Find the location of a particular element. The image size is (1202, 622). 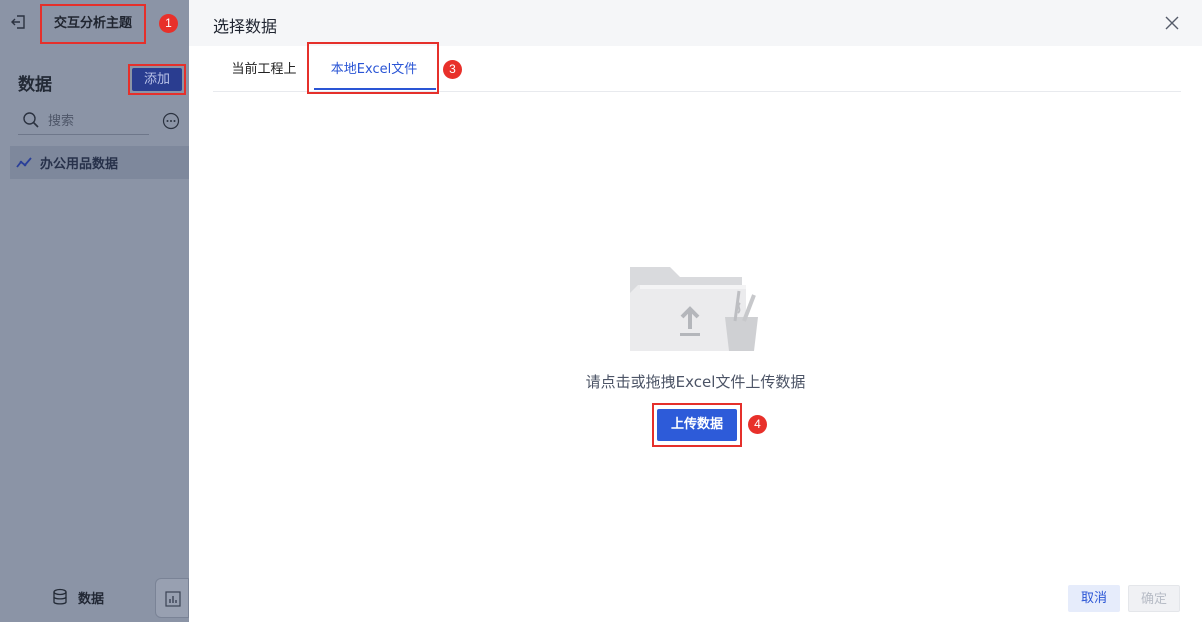

bottom-tab-bar: 数据 is located at coordinates (94, 599).